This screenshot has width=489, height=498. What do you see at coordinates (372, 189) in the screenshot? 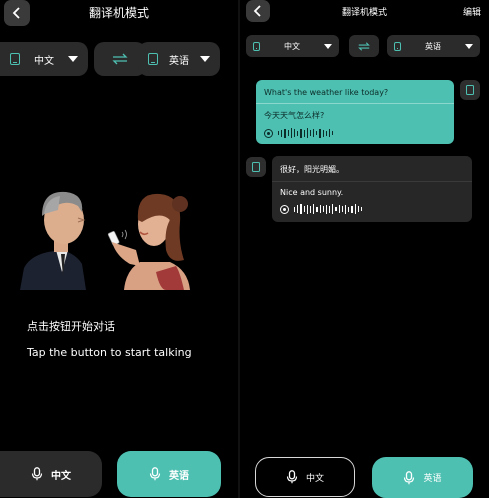
I see `message-bubble-incoming: 很好，阳光明媚。 Nice and sunny.` at bounding box center [372, 189].